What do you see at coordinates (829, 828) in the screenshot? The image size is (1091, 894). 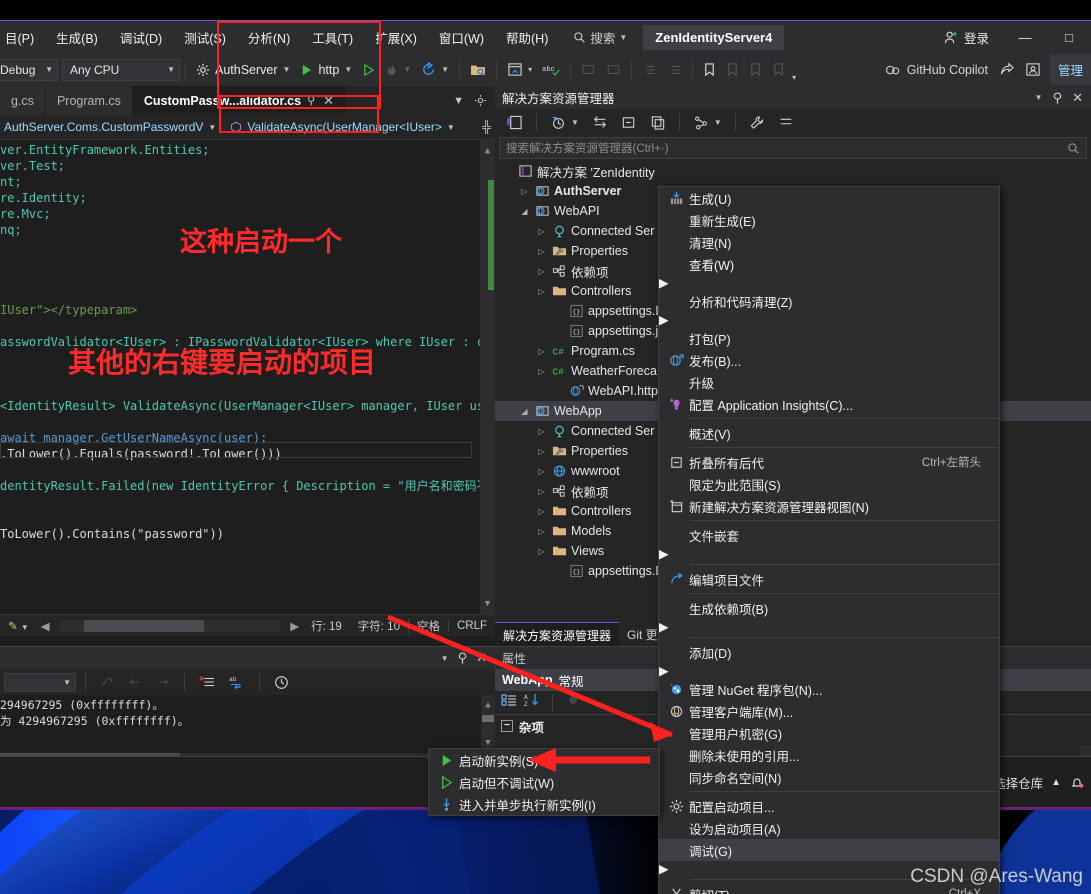 I see `context-menu-item: 设为启动项目(A)` at bounding box center [829, 828].